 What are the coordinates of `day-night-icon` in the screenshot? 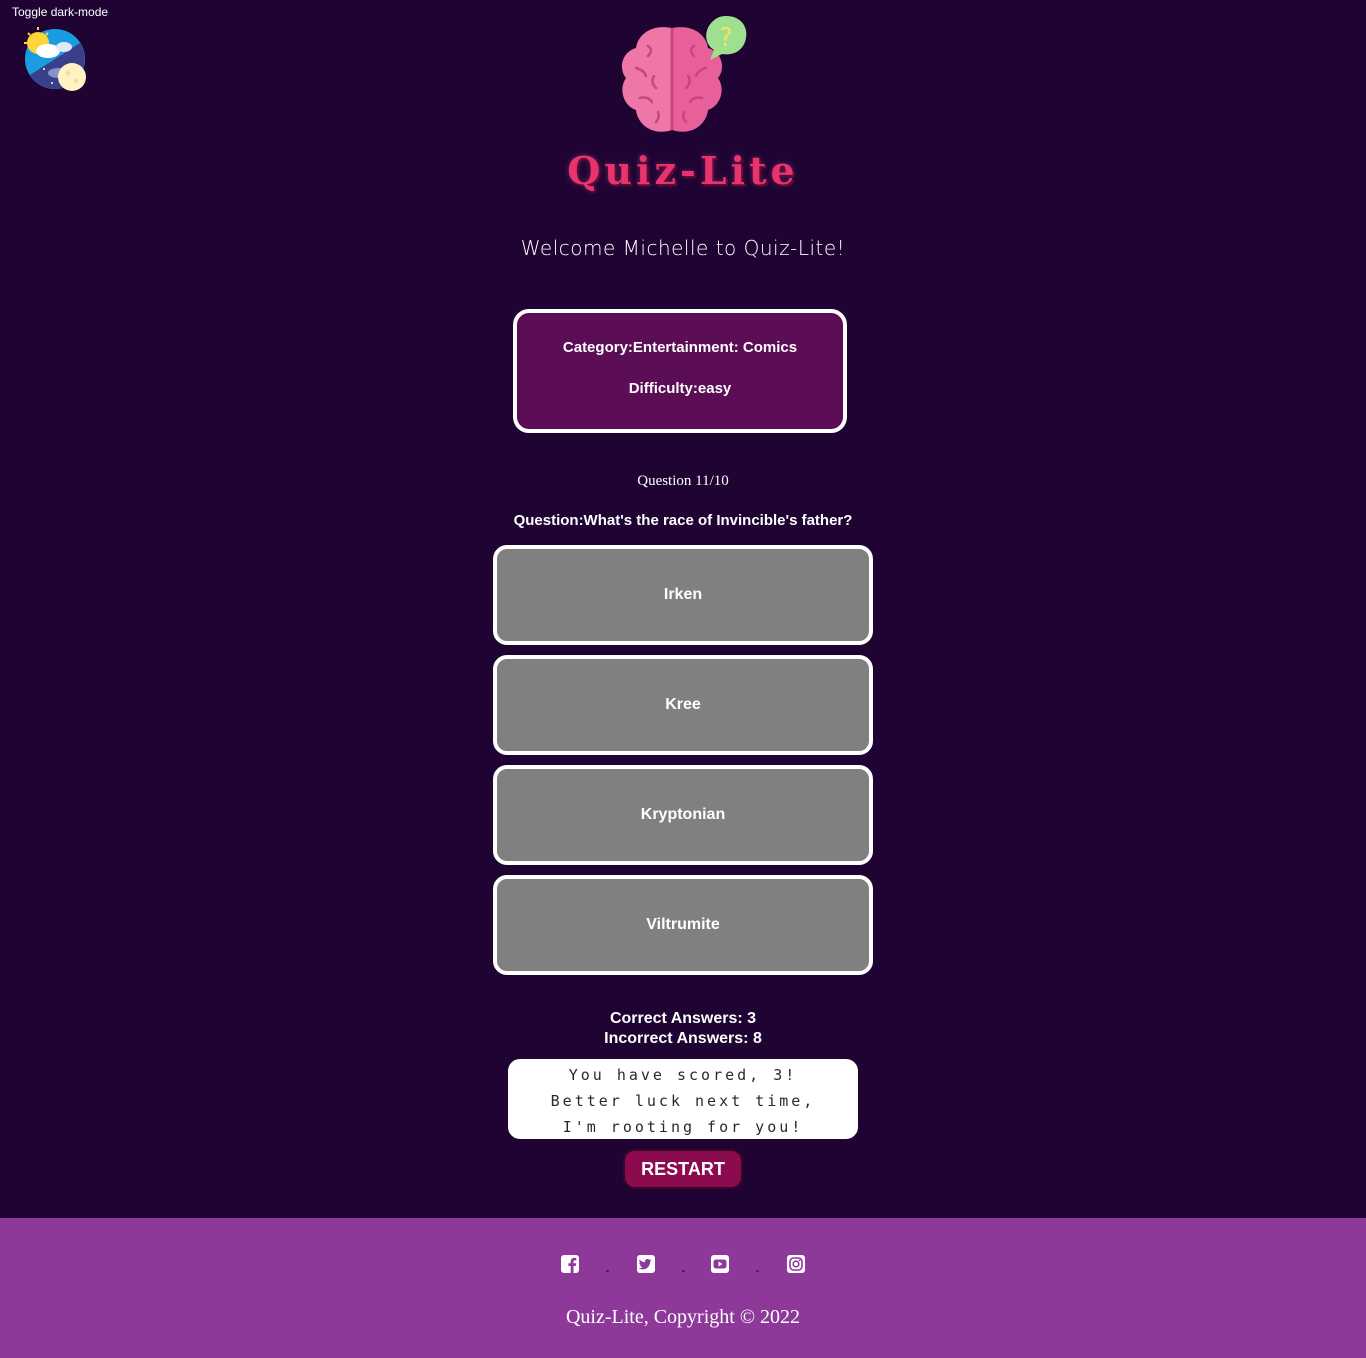 It's located at (55, 58).